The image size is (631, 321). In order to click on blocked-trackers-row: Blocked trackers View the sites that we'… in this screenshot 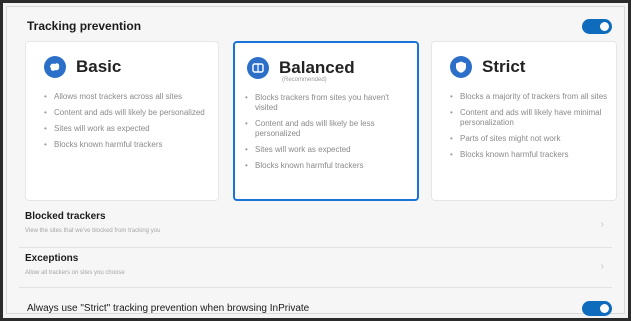, I will do `click(317, 228)`.